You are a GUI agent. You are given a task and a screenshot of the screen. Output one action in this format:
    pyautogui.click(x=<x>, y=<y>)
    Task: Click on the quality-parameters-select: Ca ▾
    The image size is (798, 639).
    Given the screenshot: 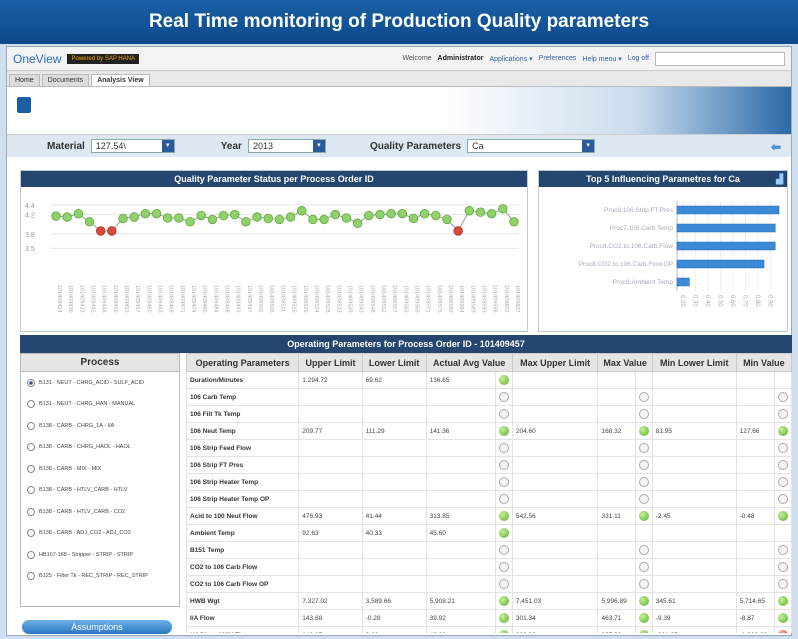 What is the action you would take?
    pyautogui.click(x=531, y=146)
    